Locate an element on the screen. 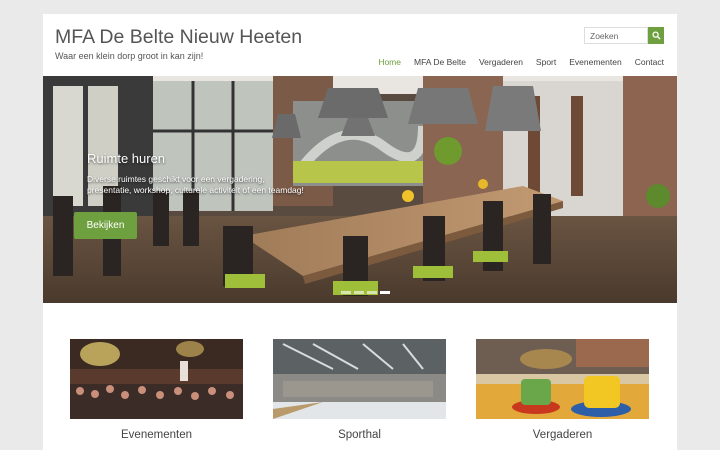  search-button is located at coordinates (656, 35).